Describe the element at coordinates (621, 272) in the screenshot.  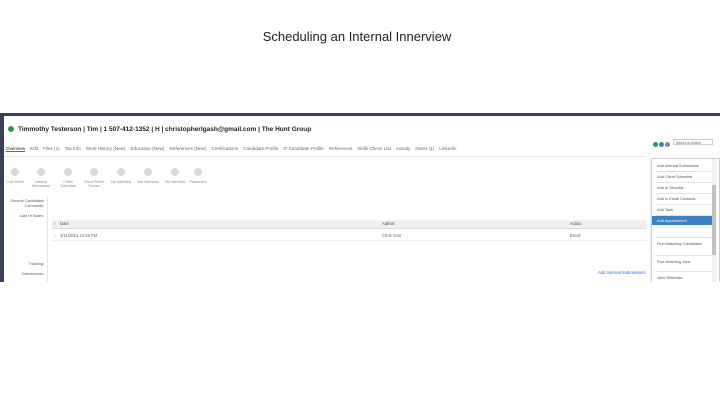
I see `add-submission-link: Add Internal Submissions` at that location.